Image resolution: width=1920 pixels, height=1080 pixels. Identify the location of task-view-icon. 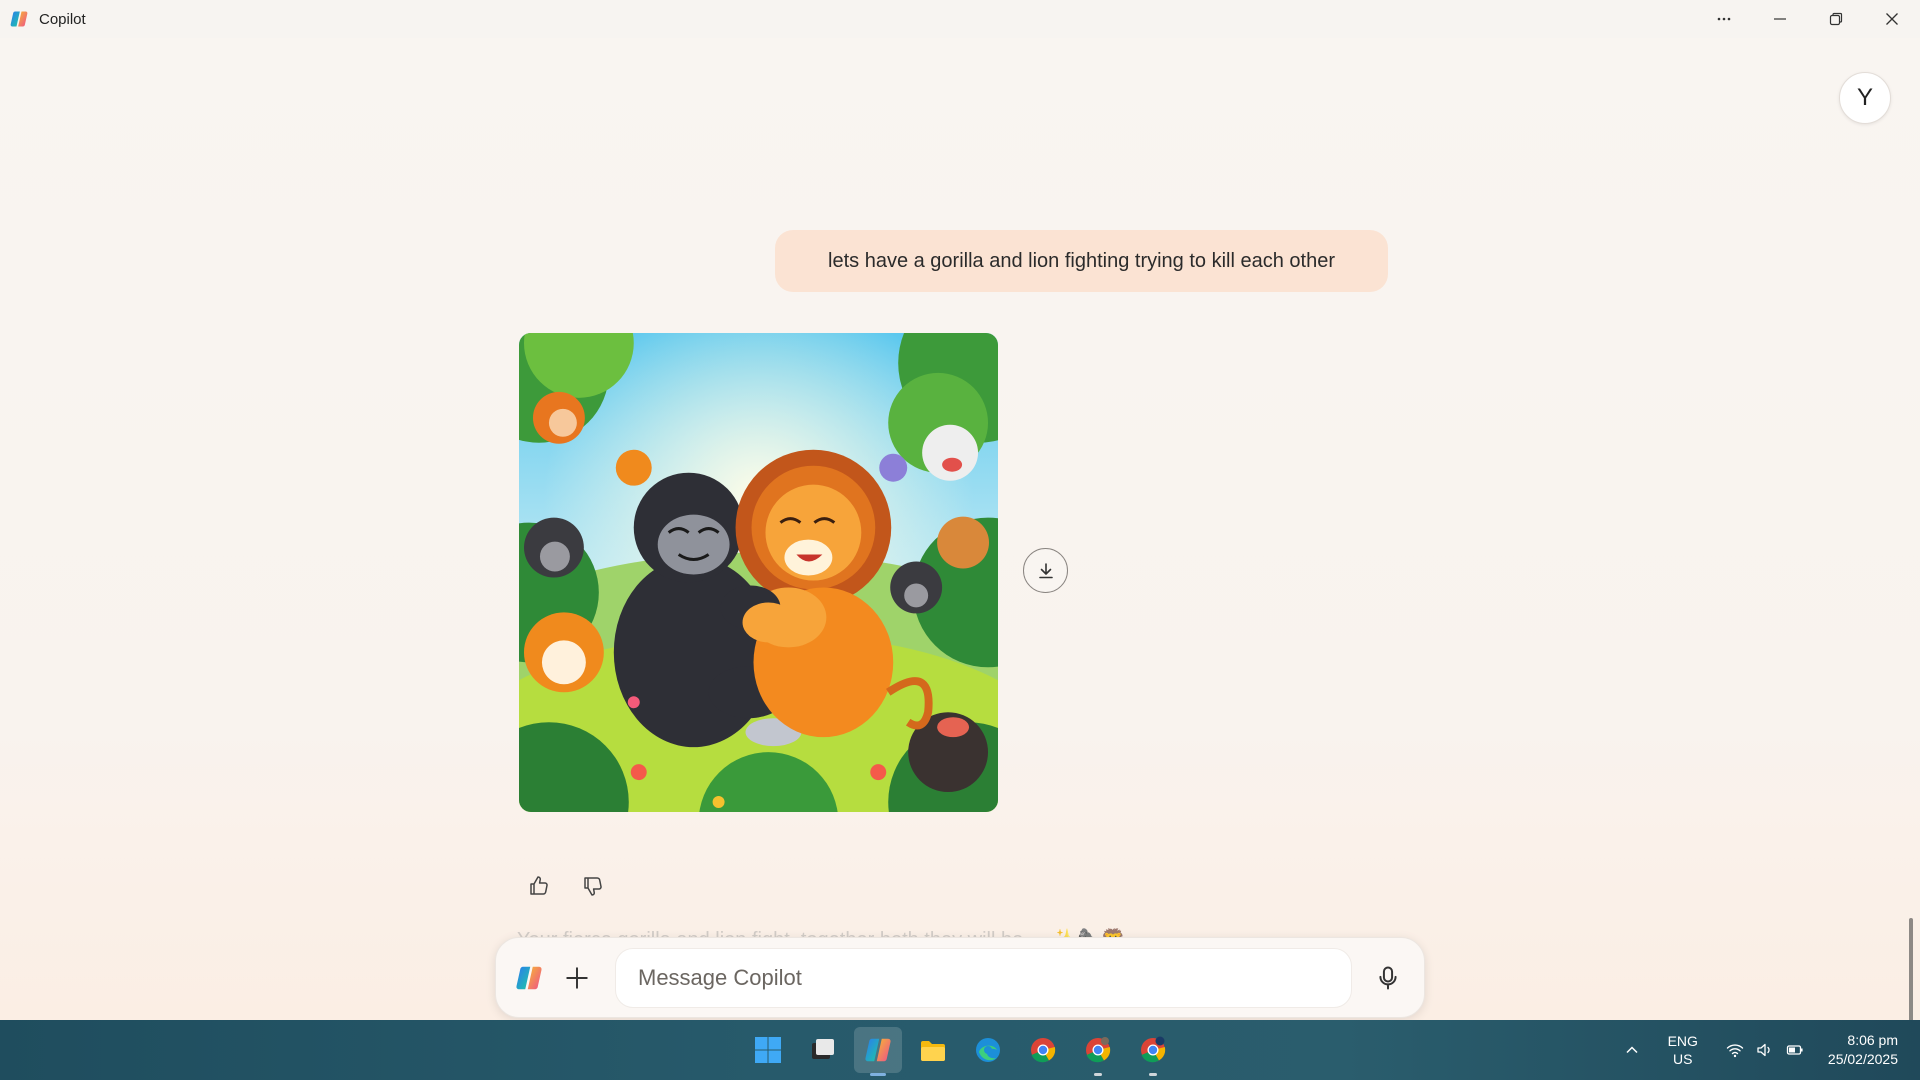
(823, 1049).